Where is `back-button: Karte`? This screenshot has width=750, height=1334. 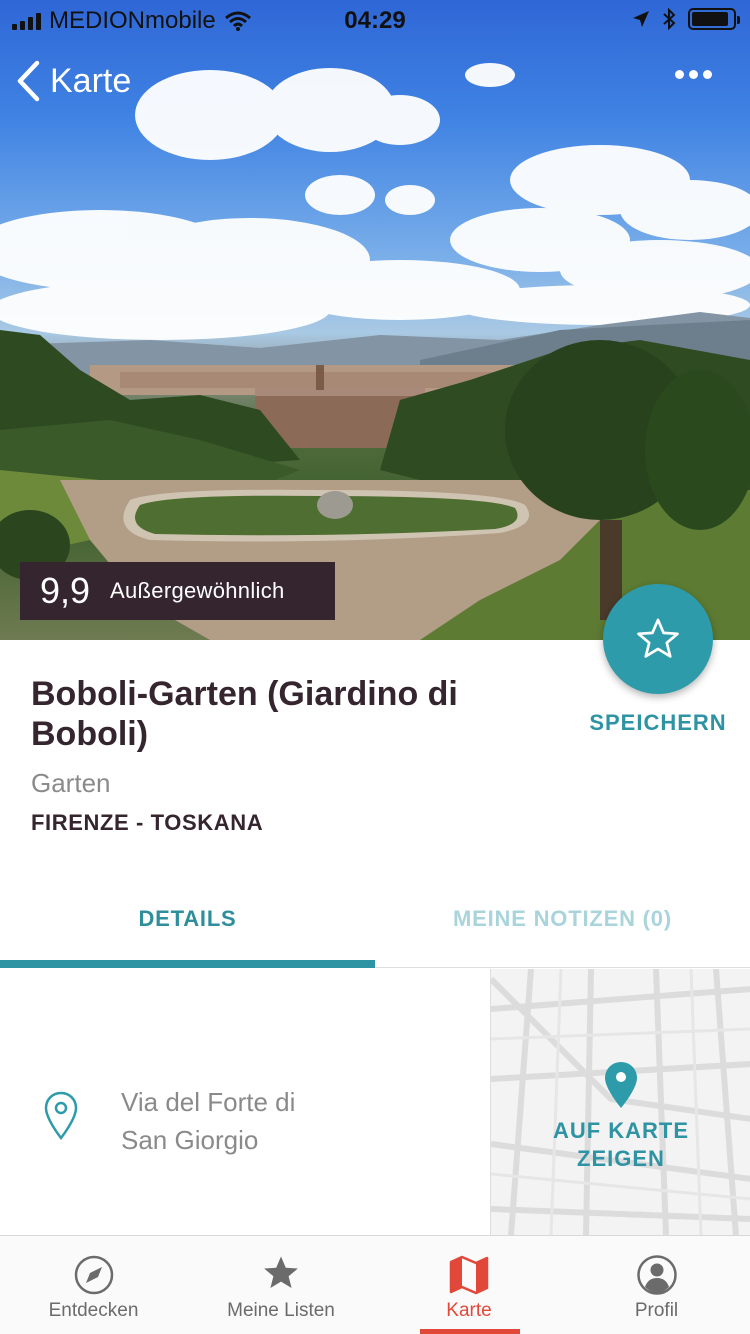 back-button: Karte is located at coordinates (73, 81).